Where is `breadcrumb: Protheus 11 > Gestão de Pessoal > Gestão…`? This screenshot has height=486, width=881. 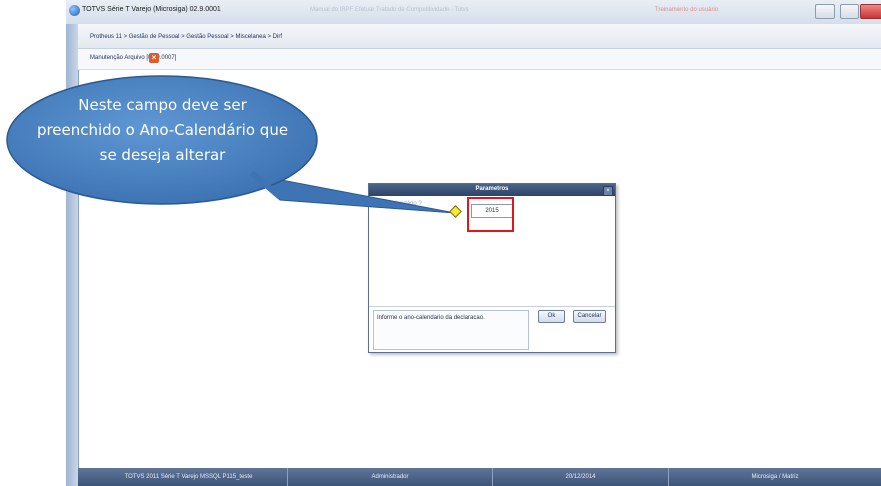 breadcrumb: Protheus 11 > Gestão de Pessoal > Gestão… is located at coordinates (186, 37).